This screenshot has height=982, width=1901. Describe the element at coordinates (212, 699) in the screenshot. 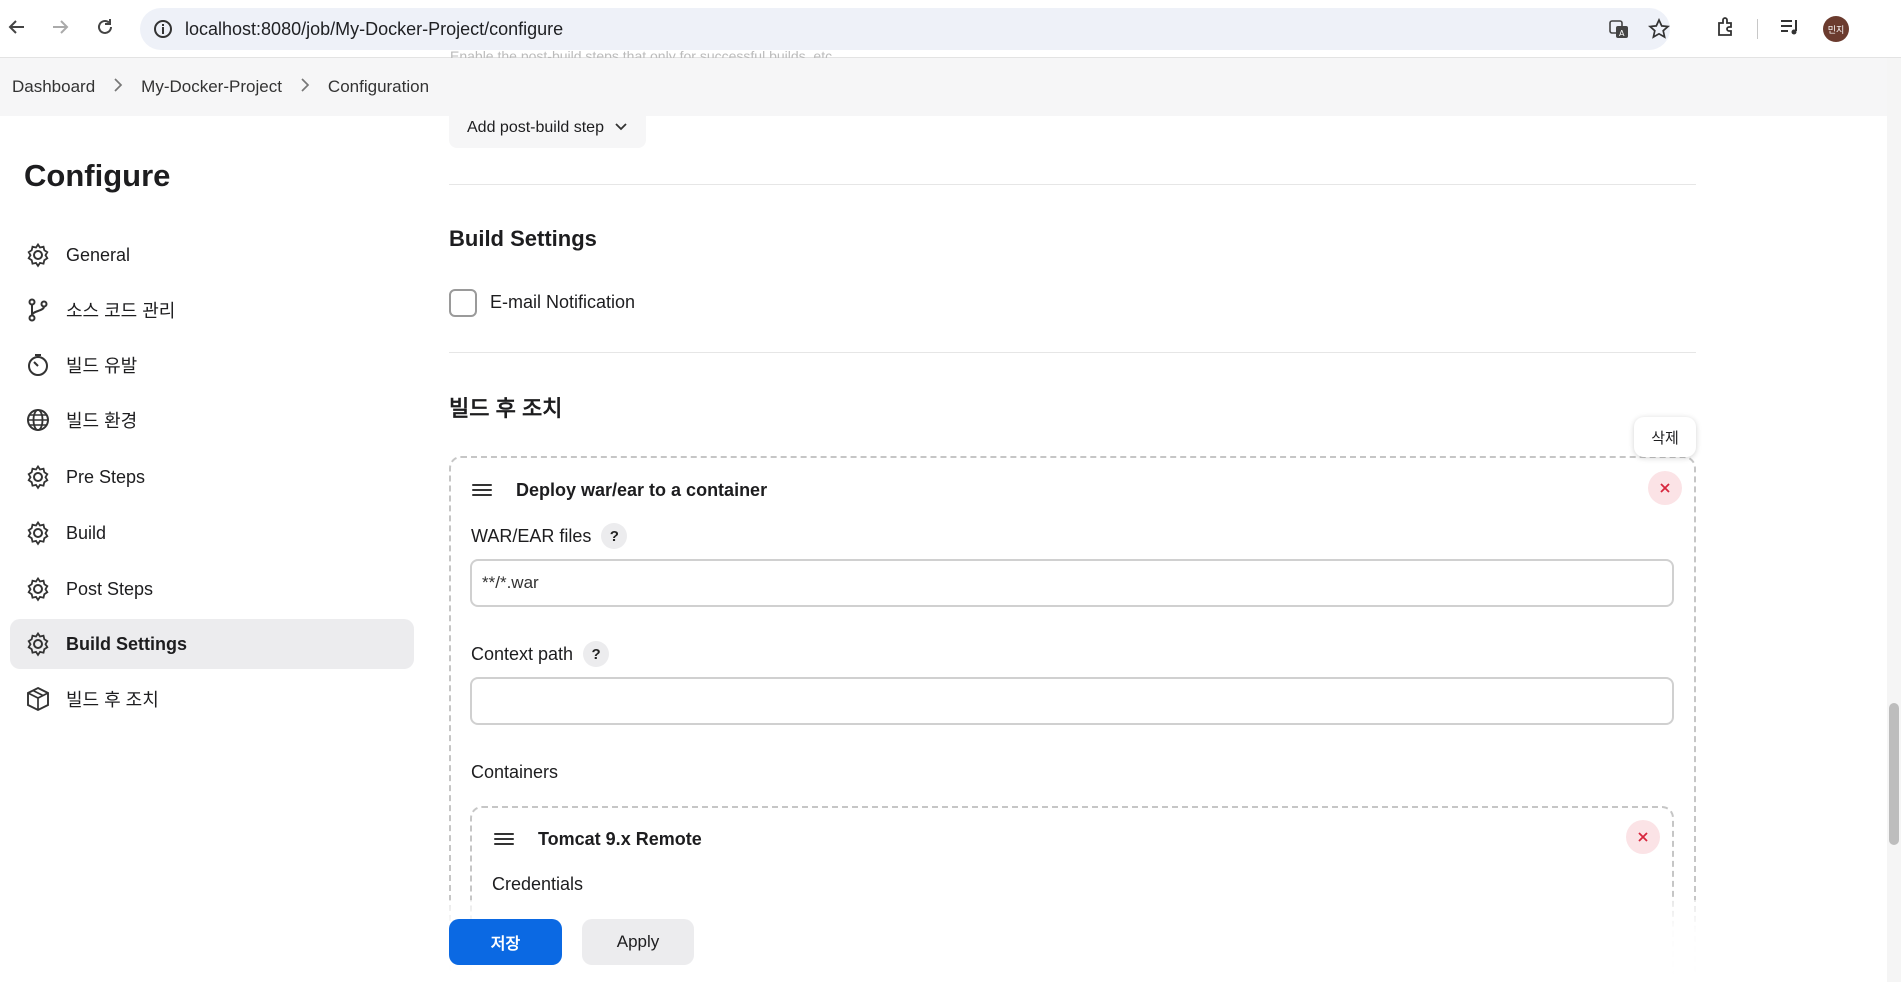

I see `sidebar-item-post-build-actions: 빌드 후 조치` at that location.